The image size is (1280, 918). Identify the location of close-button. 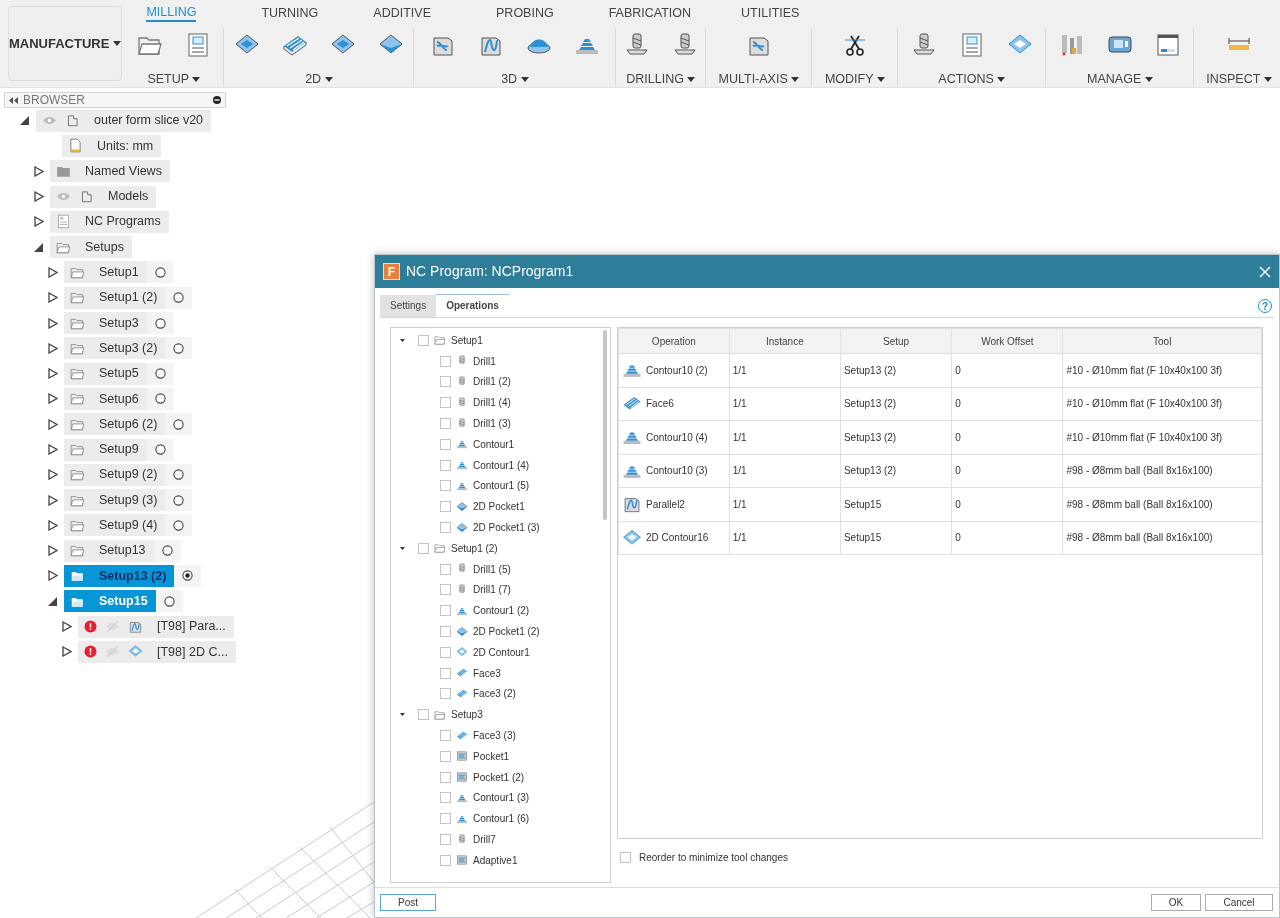
(1265, 271).